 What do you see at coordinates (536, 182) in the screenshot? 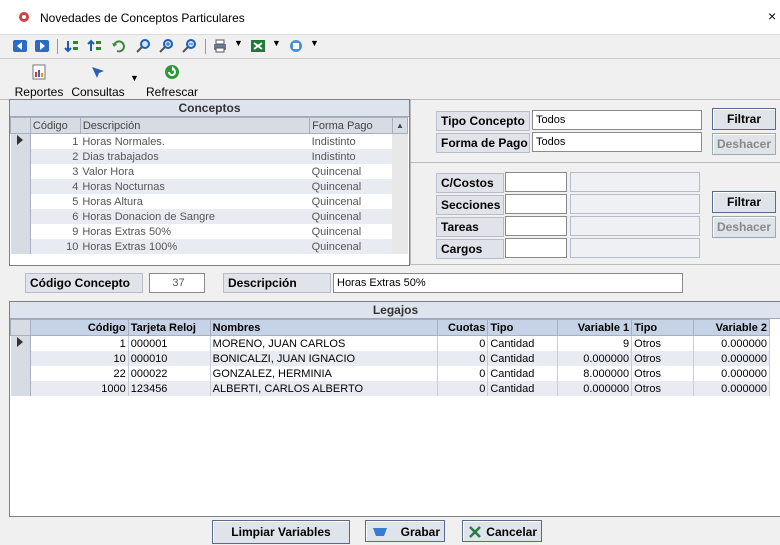
I see `ccostos-field` at bounding box center [536, 182].